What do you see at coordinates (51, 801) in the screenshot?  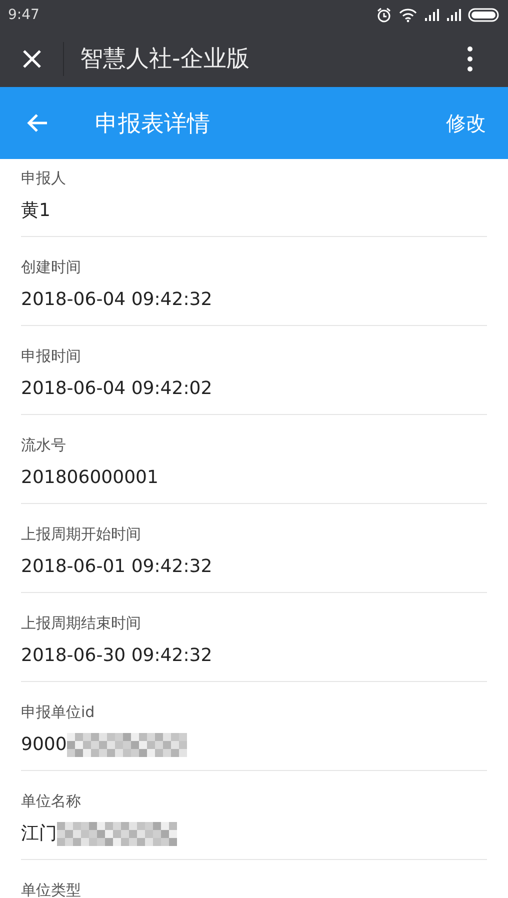 I see `field-label: 单位名称` at bounding box center [51, 801].